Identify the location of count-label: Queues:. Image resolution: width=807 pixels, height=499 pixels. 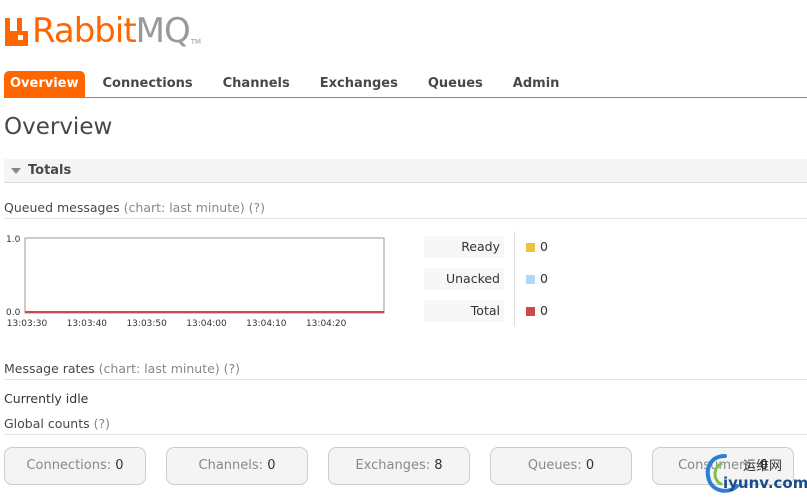
(554, 465).